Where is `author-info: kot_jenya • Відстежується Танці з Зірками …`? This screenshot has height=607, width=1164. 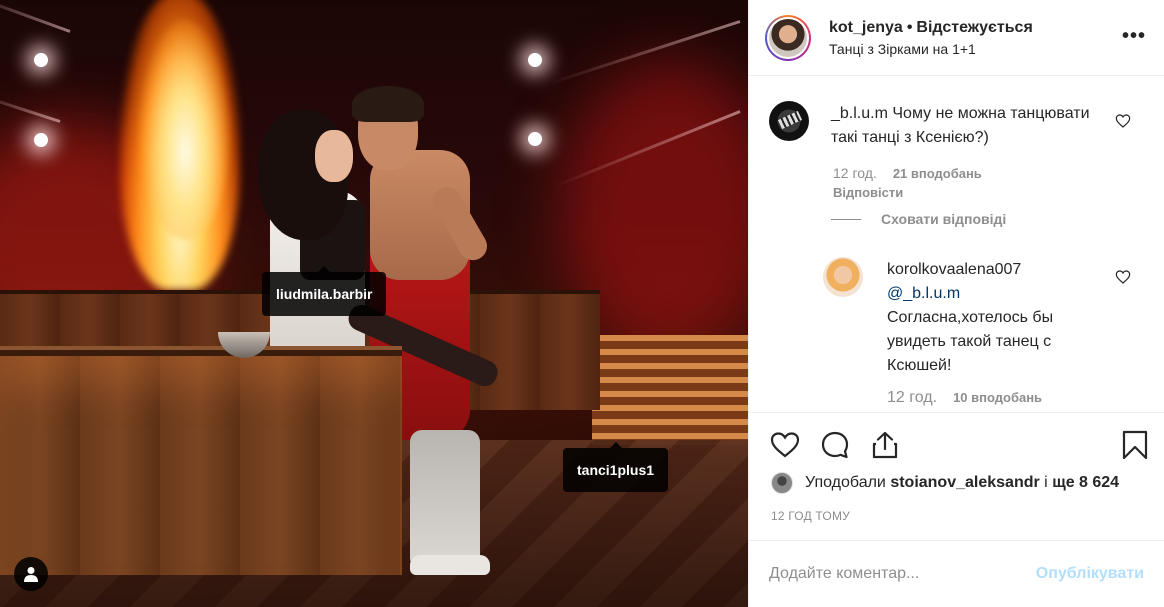
author-info: kot_jenya • Відстежується Танці з Зірками … is located at coordinates (931, 38).